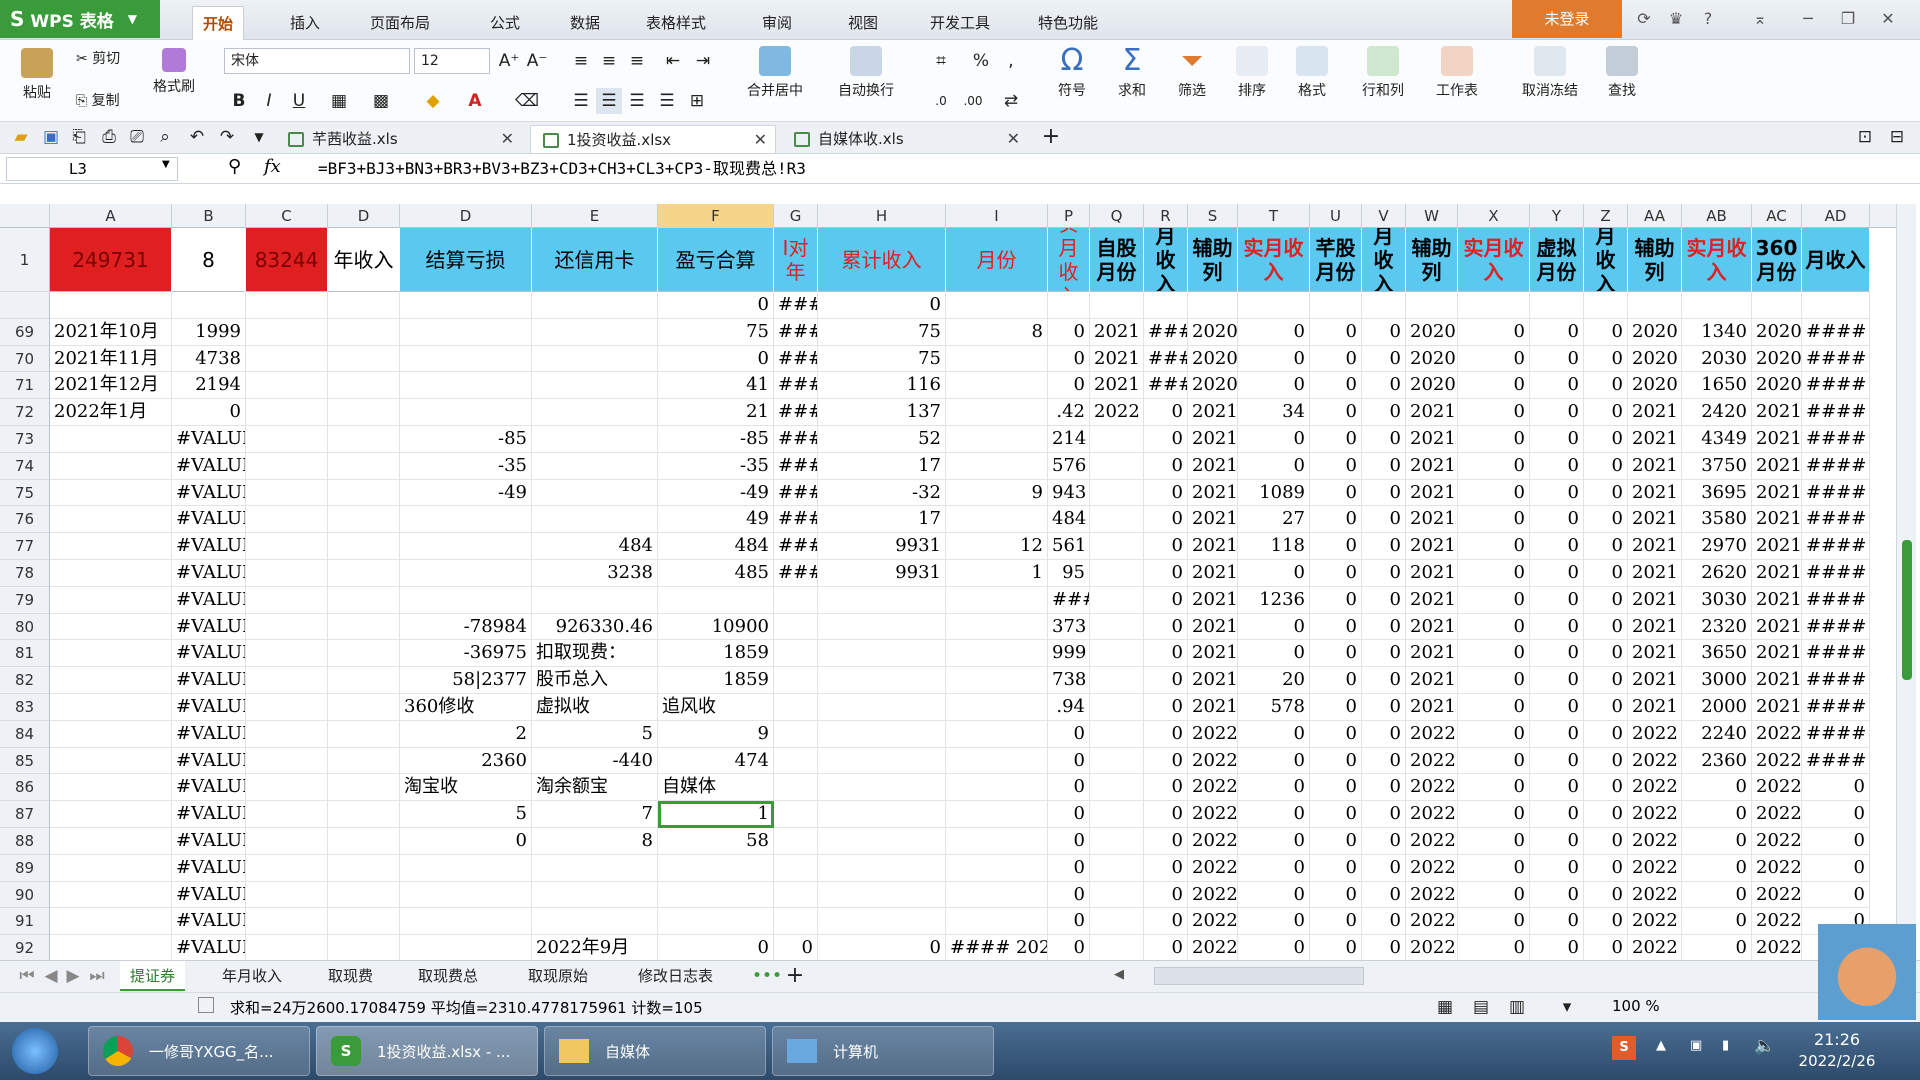 The height and width of the screenshot is (1080, 1920). I want to click on row-header: 76, so click(25, 520).